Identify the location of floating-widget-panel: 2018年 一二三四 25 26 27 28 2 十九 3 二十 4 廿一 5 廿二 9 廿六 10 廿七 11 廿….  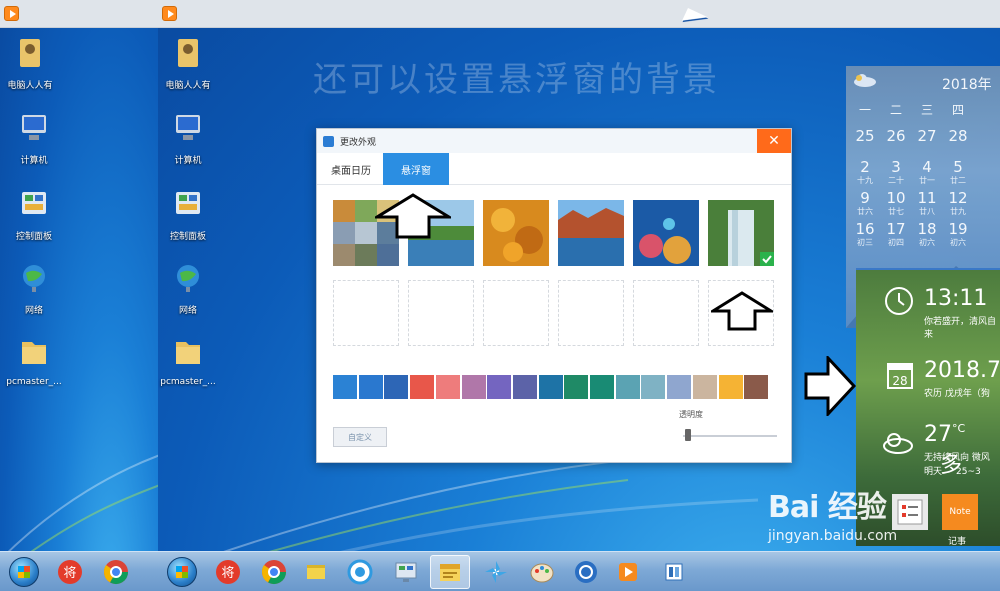
(923, 306).